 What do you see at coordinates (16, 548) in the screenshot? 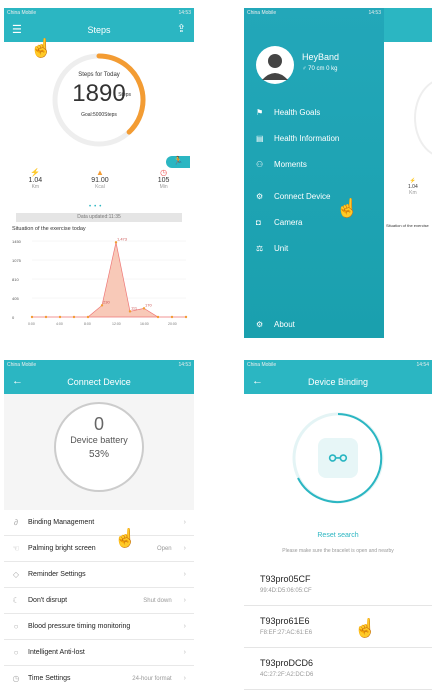
I see `hand-icon: ☜` at bounding box center [16, 548].